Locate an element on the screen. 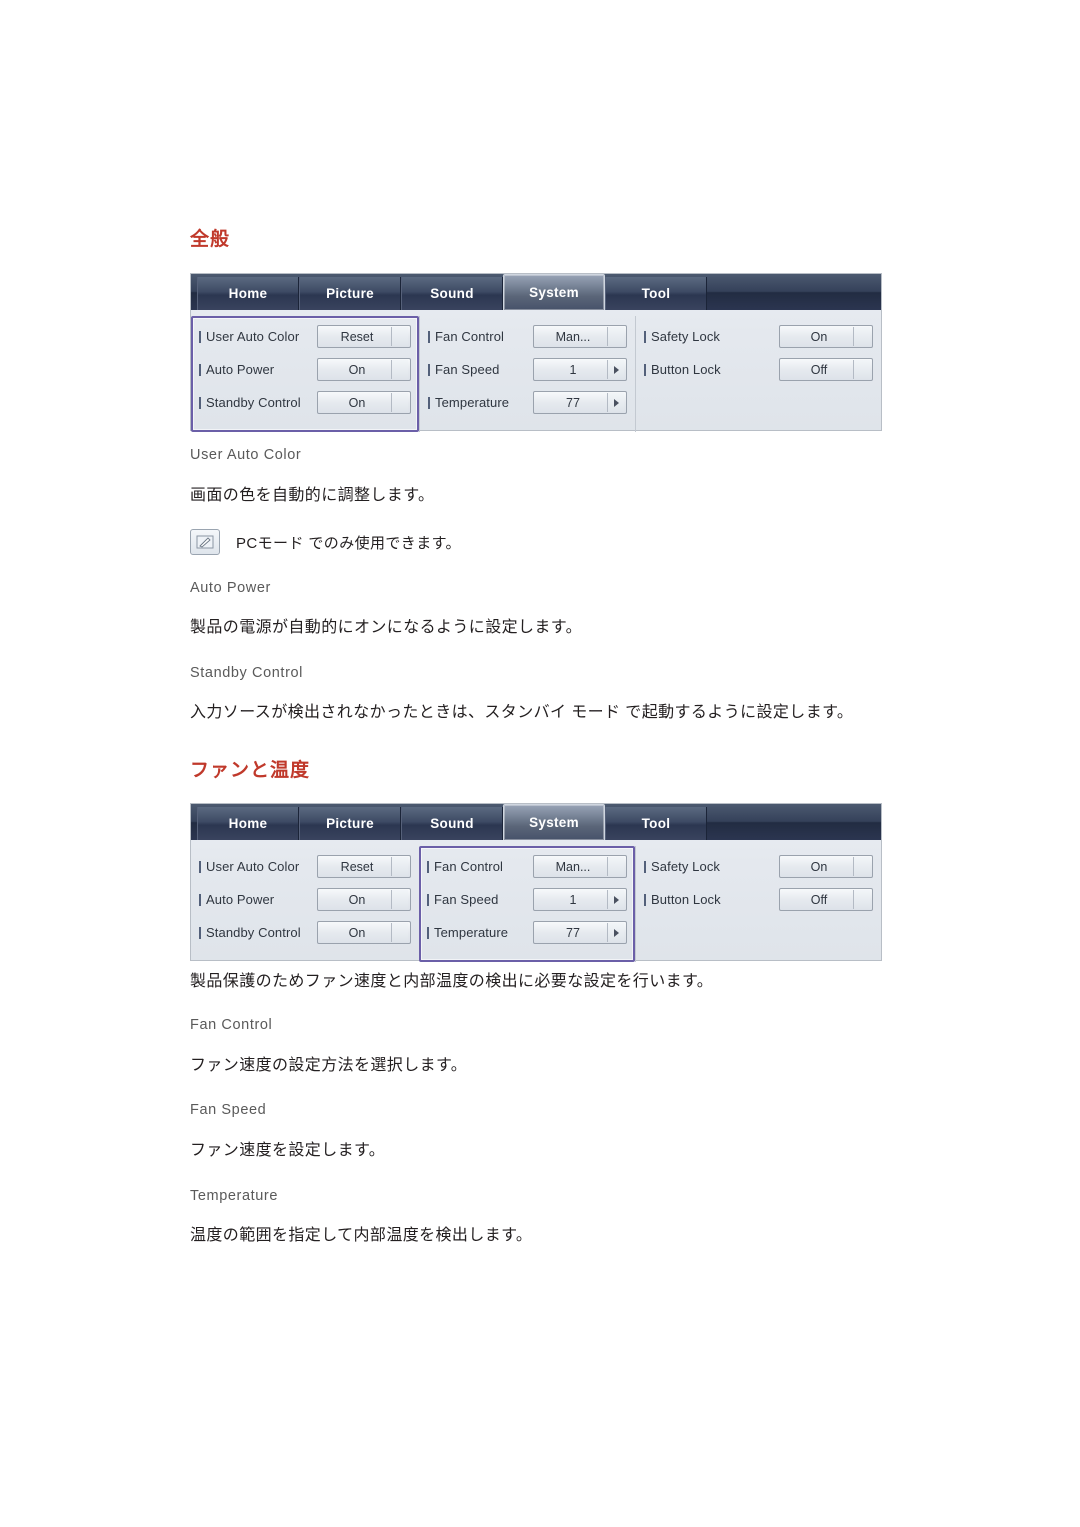  osd-column-lock: Safety Lock On Button Lock Off is located at coordinates (758, 374).